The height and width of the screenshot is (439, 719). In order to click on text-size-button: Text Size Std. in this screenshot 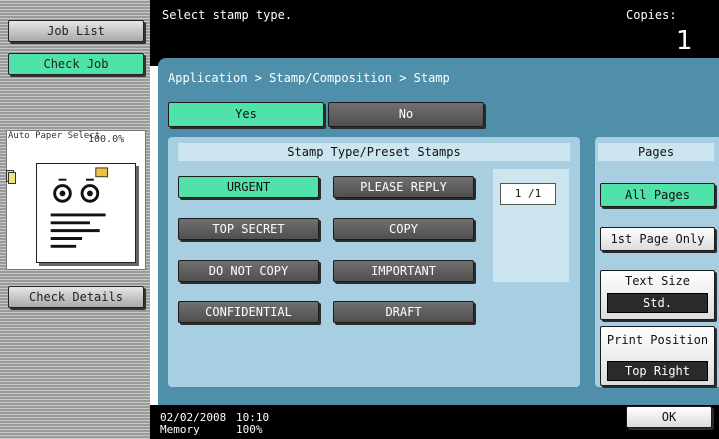, I will do `click(657, 295)`.